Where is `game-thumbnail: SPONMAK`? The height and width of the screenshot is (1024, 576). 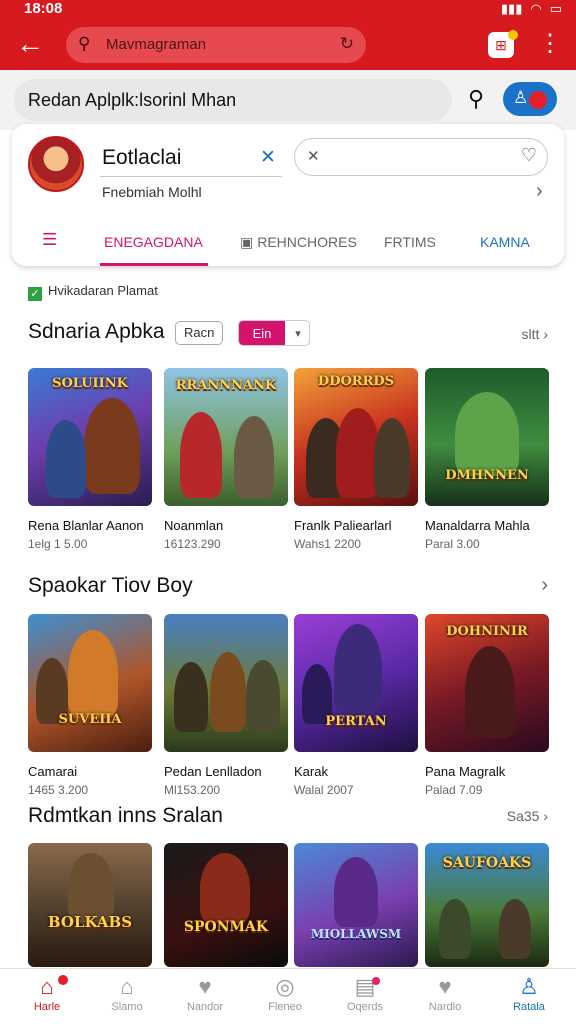 game-thumbnail: SPONMAK is located at coordinates (226, 905).